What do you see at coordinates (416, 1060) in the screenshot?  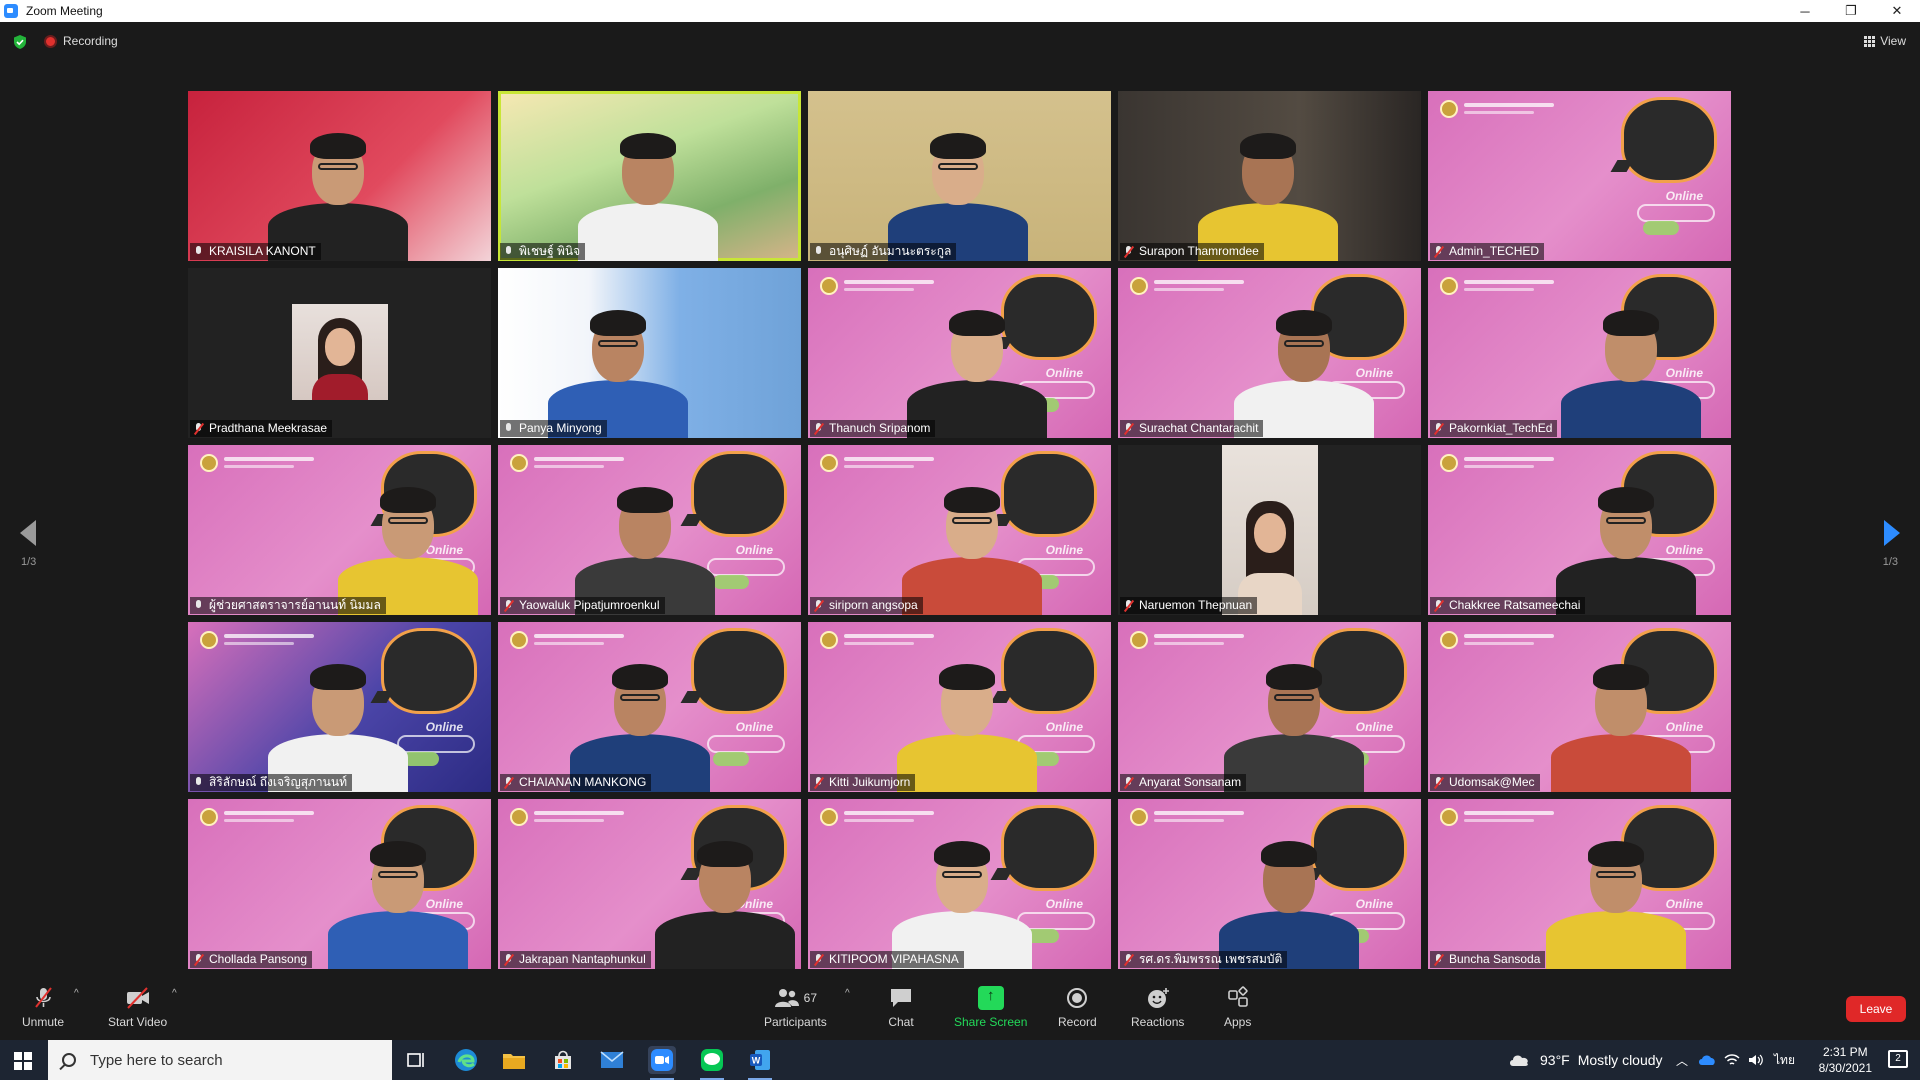 I see `task-view-icon` at bounding box center [416, 1060].